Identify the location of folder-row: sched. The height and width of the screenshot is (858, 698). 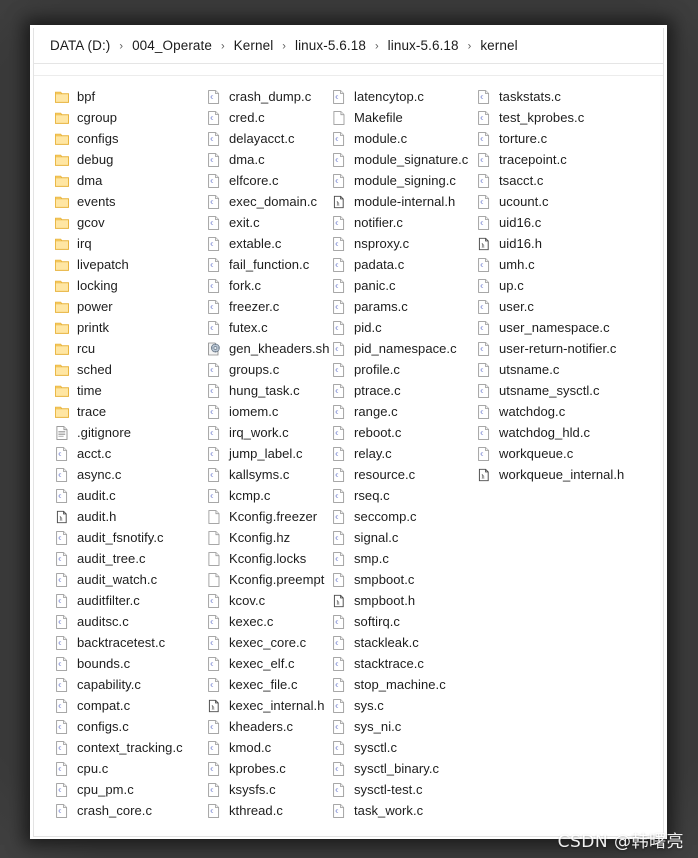
(130, 369).